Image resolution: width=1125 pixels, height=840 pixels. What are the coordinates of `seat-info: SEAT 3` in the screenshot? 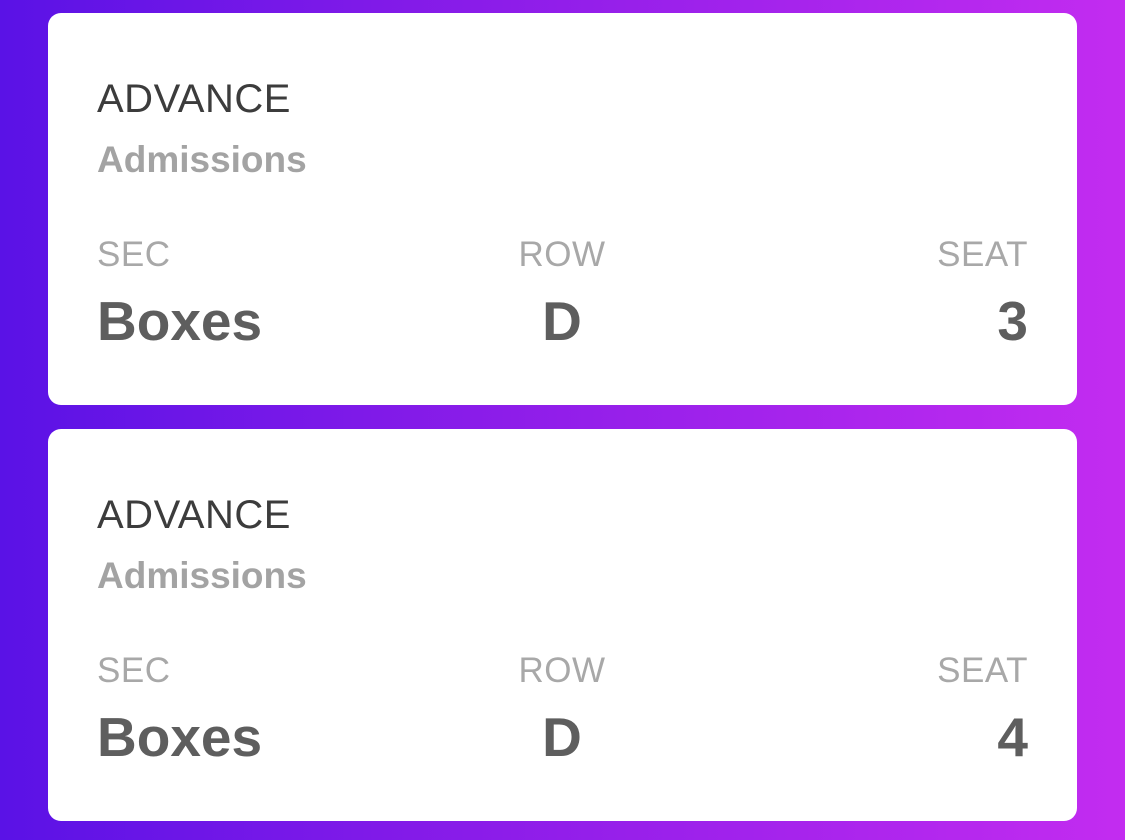 It's located at (863, 293).